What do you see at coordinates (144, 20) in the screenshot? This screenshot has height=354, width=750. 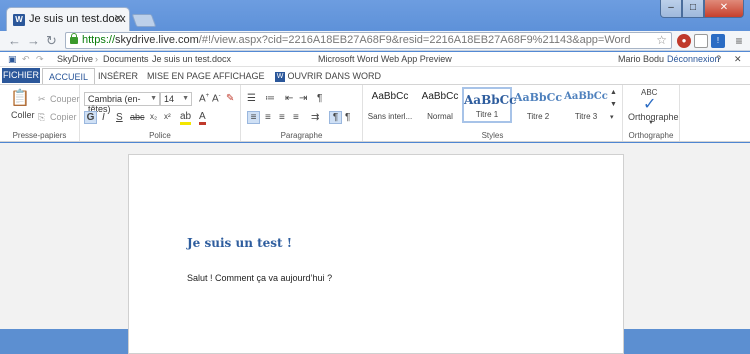 I see `new-tab-button` at bounding box center [144, 20].